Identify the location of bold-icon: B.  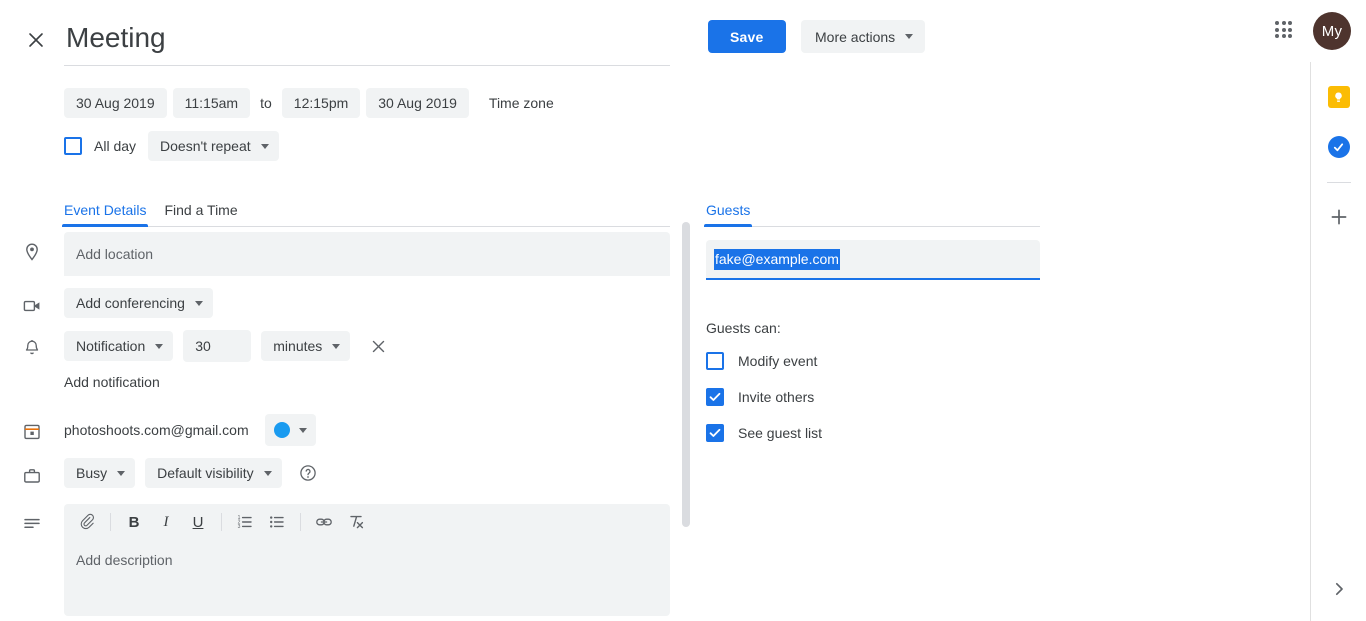
(134, 522).